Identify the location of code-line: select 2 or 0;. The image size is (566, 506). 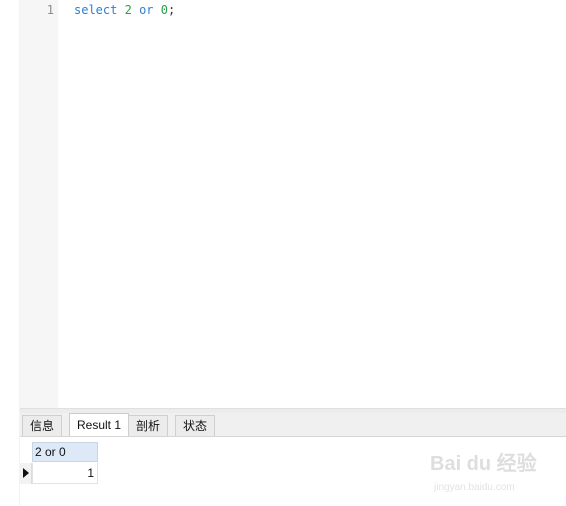
(124, 10).